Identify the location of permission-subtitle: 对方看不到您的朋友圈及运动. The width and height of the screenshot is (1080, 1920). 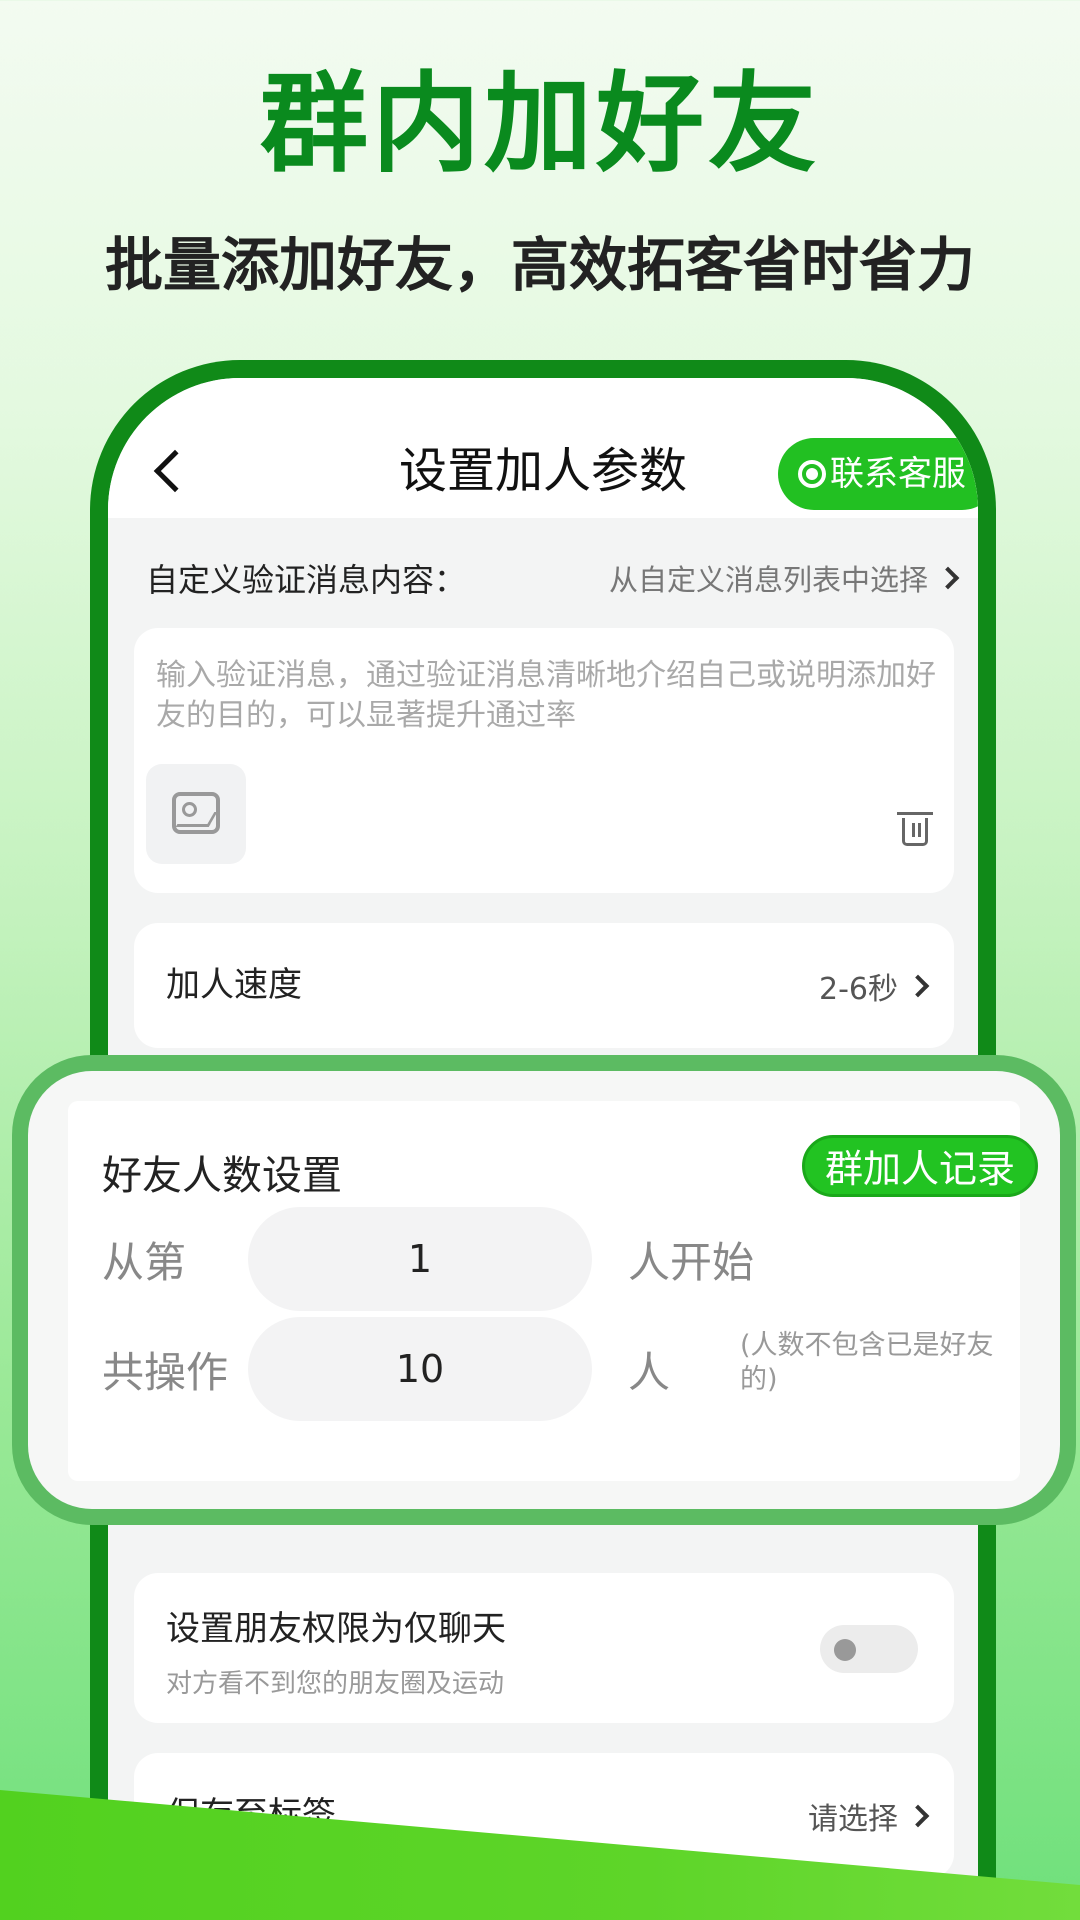
(335, 1684).